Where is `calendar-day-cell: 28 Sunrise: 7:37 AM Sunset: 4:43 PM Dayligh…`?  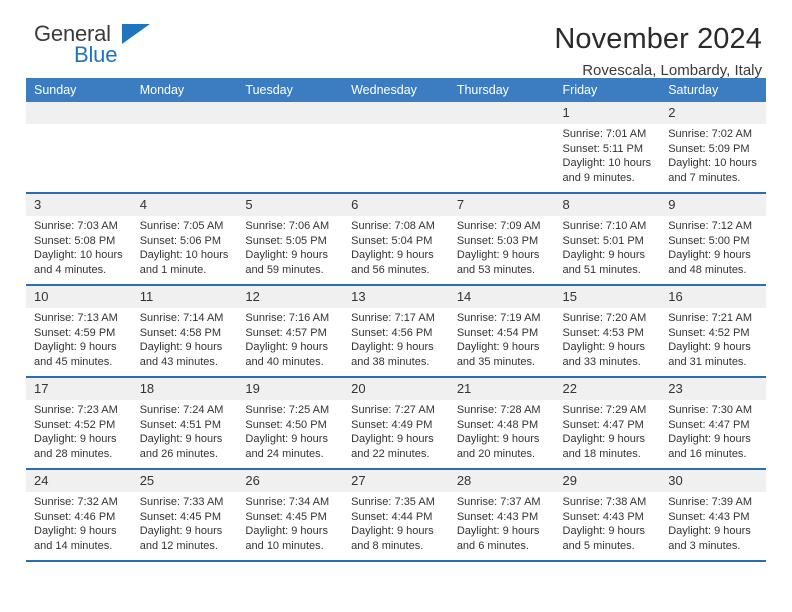 calendar-day-cell: 28 Sunrise: 7:37 AM Sunset: 4:43 PM Dayligh… is located at coordinates (501, 514).